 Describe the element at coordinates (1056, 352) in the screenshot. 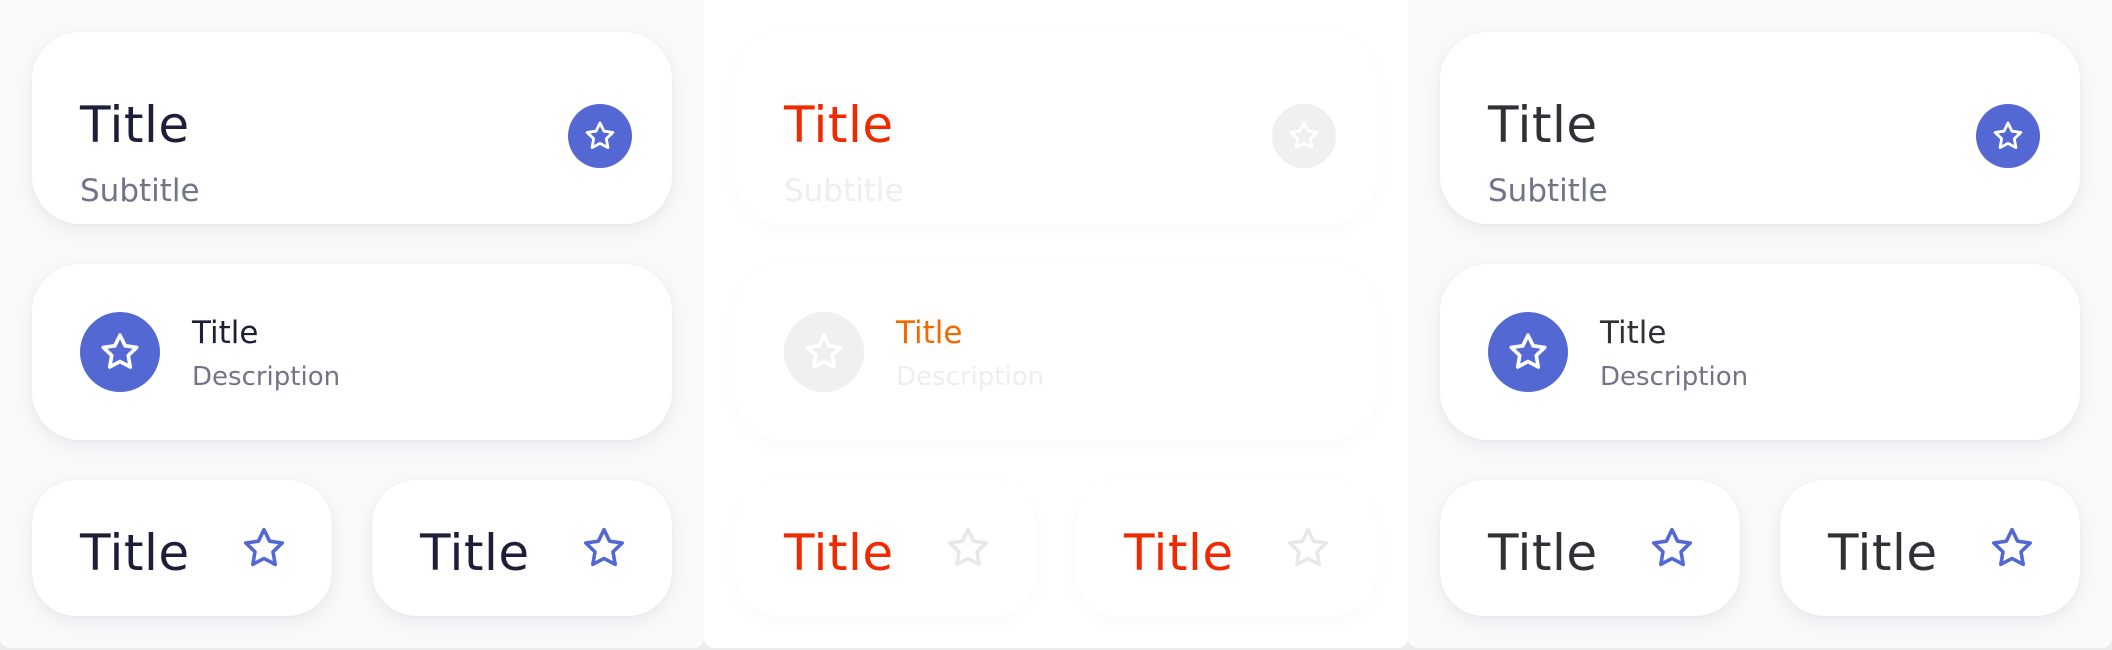

I see `list-card-disabled: Title Description` at that location.